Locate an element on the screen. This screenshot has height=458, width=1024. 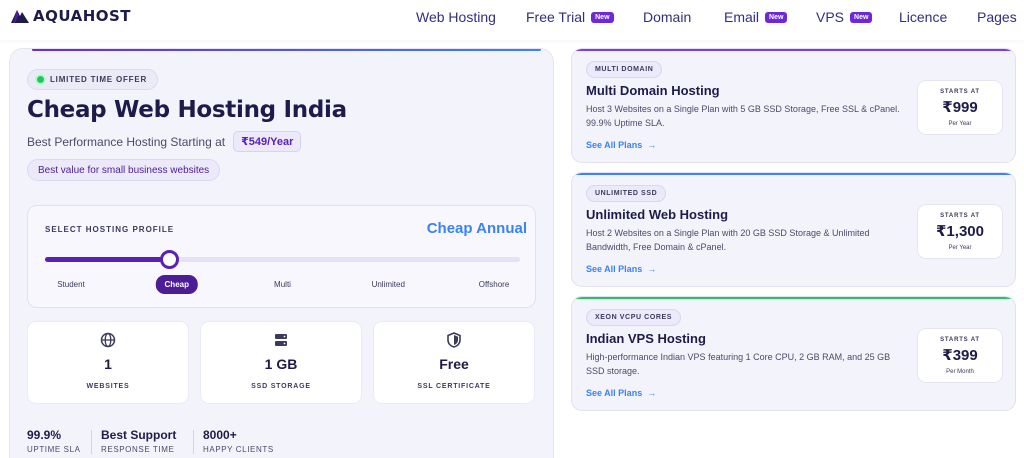
offer-badge-text: LIMITED TIME OFFER is located at coordinates (99, 79).